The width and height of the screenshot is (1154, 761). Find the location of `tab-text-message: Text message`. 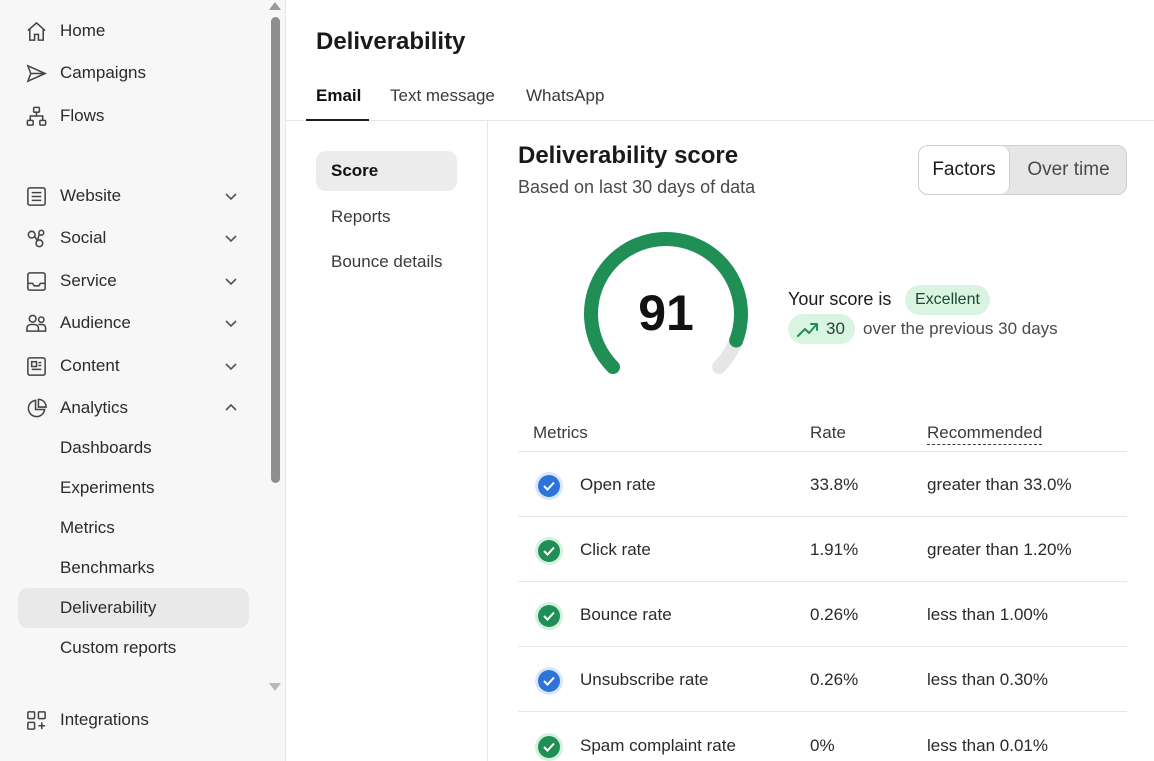

tab-text-message: Text message is located at coordinates (442, 103).